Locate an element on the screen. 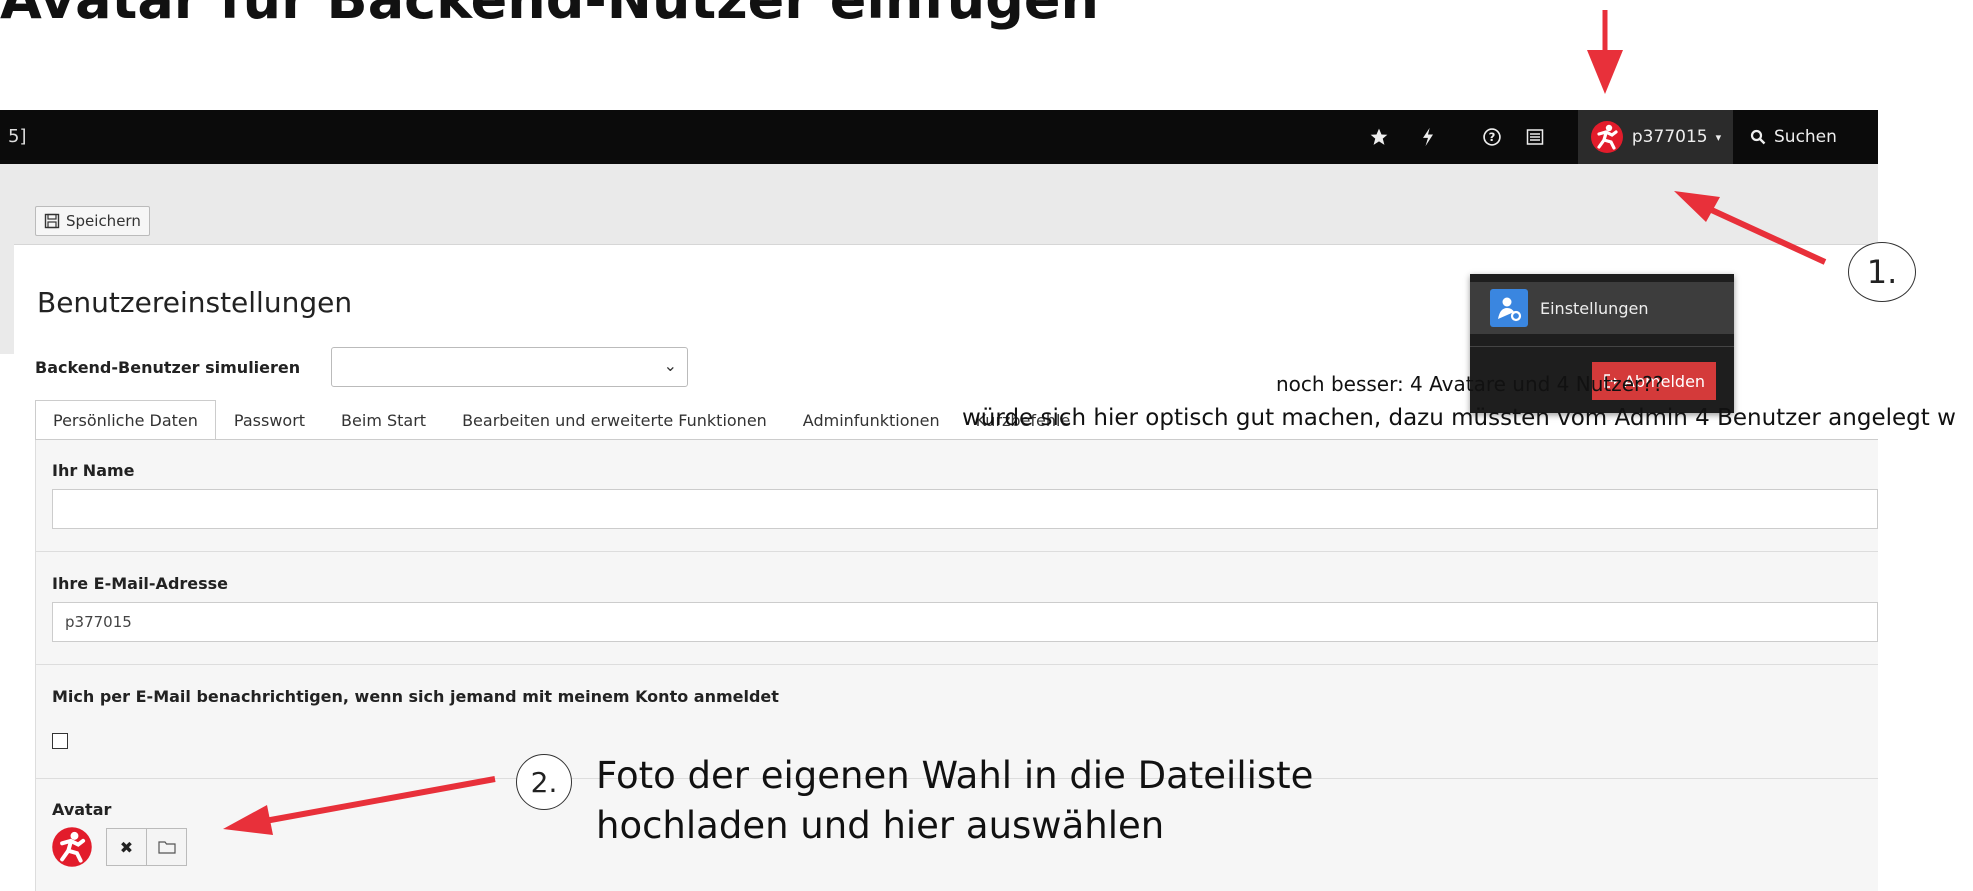 Image resolution: width=1973 pixels, height=891 pixels. bolt-icon is located at coordinates (1428, 137).